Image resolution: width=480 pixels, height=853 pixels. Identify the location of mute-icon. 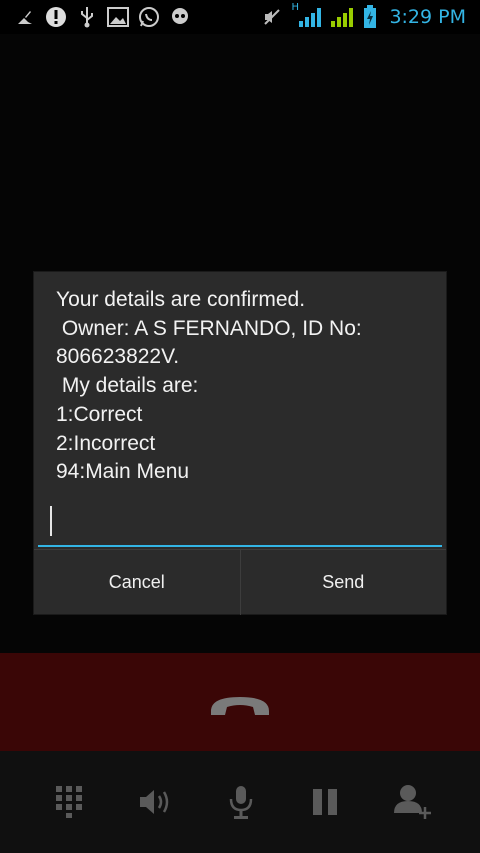
(272, 17).